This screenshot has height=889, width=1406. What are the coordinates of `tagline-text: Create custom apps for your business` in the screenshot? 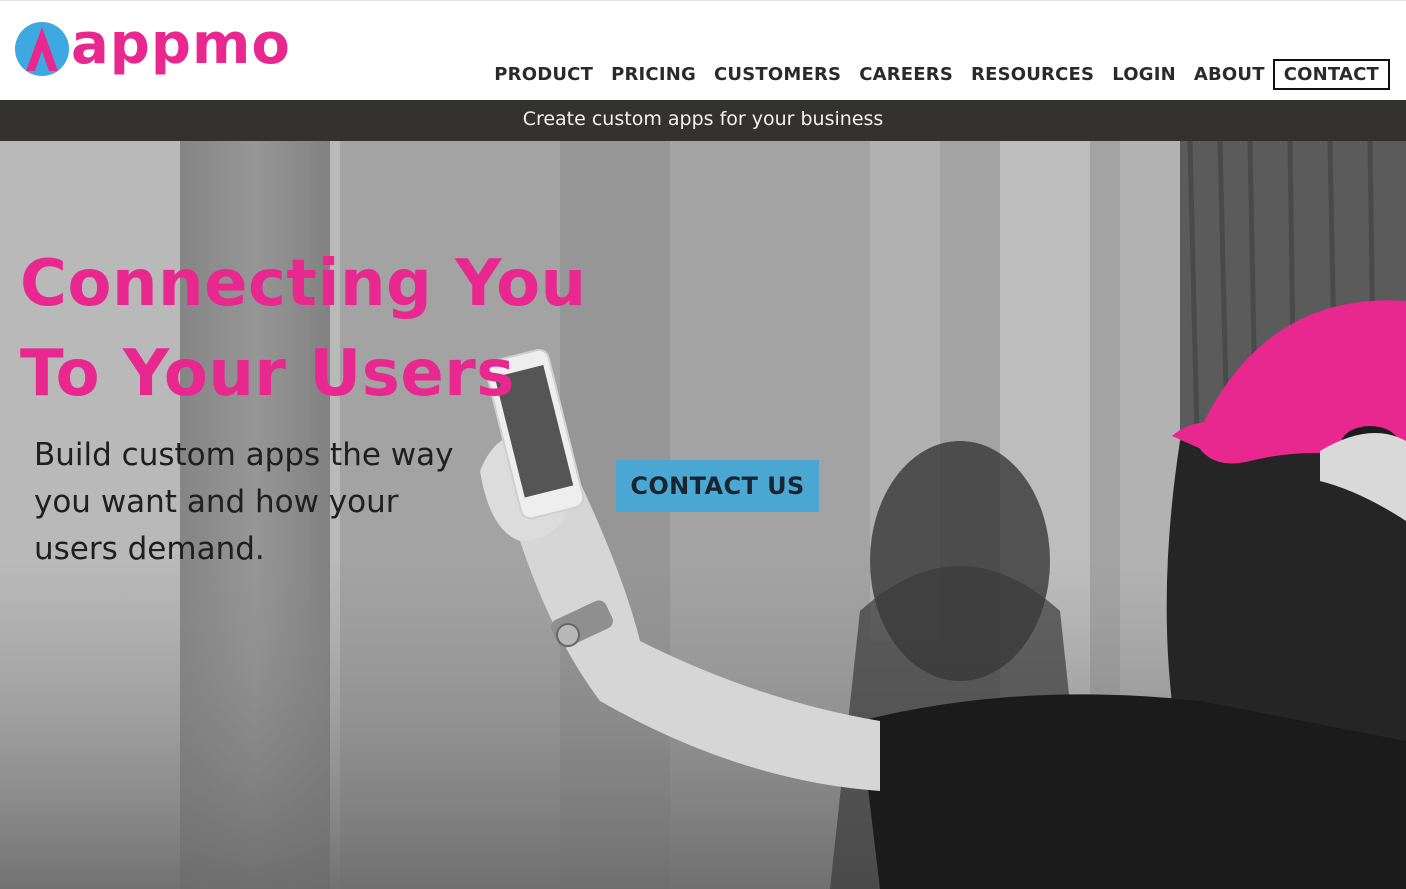 It's located at (703, 119).